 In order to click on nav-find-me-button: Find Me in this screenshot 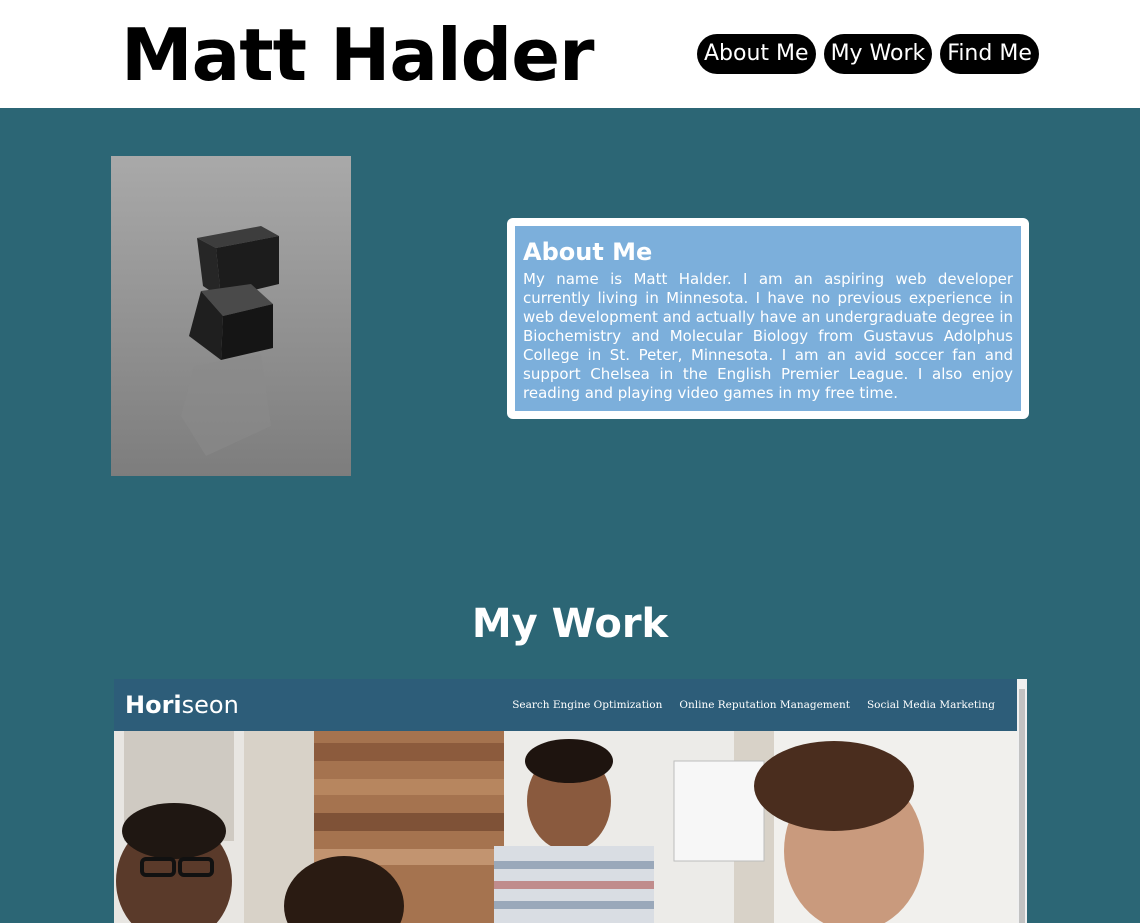, I will do `click(989, 54)`.